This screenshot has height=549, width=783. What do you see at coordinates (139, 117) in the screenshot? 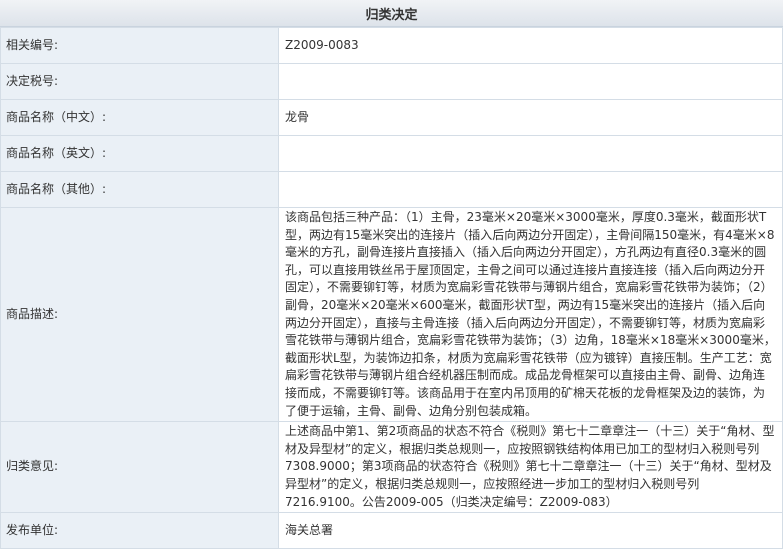
I see `product-name-cn-label: 商品名称（中文）:` at bounding box center [139, 117].